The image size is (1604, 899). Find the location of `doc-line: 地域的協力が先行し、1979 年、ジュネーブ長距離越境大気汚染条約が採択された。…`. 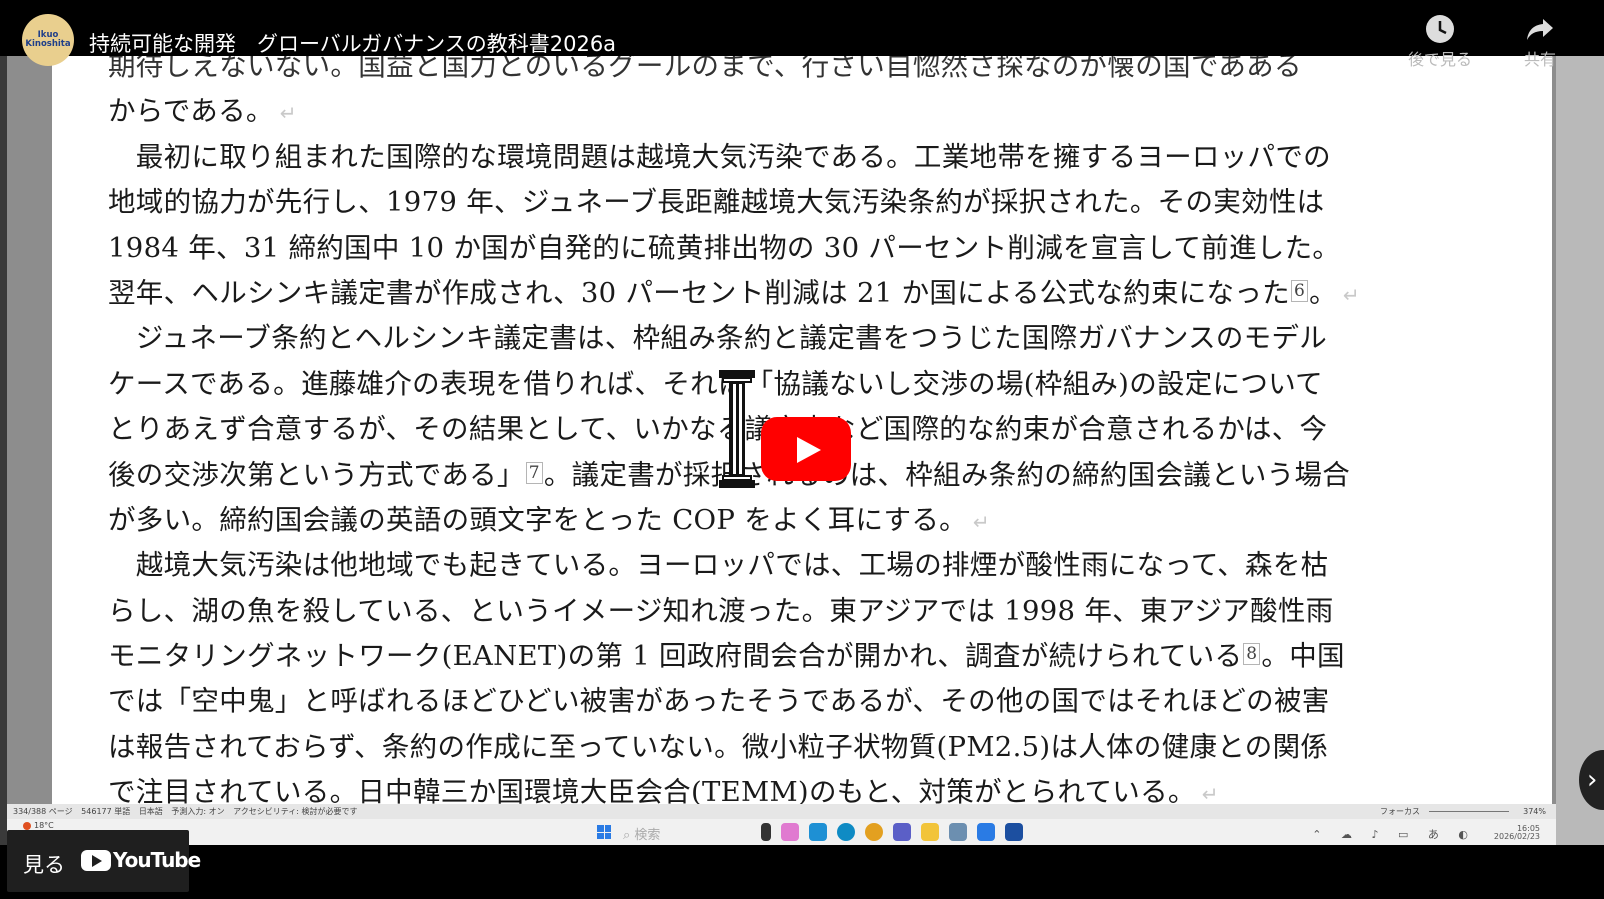

doc-line: 地域的協力が先行し、1979 年、ジュネーブ長距離越境大気汚染条約が採択された。… is located at coordinates (716, 202).